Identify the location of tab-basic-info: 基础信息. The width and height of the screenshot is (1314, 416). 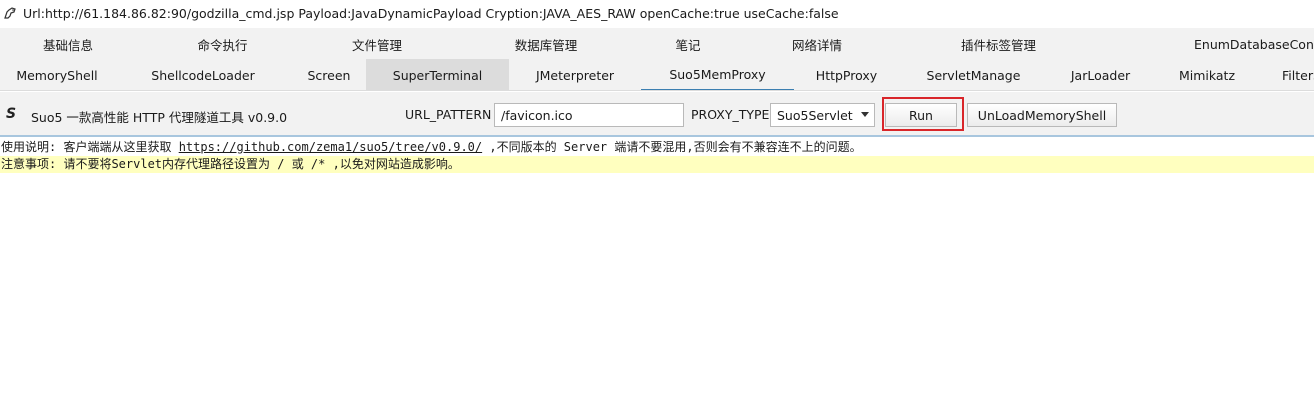
(68, 44).